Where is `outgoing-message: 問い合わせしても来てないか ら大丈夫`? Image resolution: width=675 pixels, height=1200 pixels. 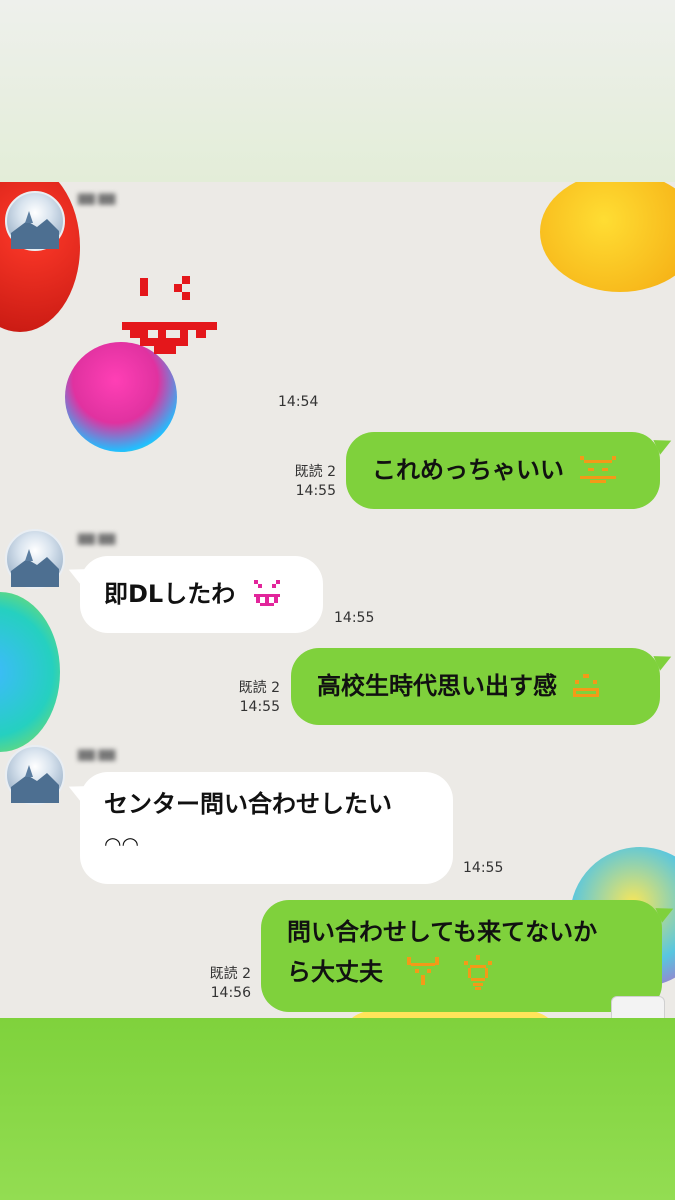
outgoing-message: 問い合わせしても来てないか ら大丈夫 is located at coordinates (461, 956).